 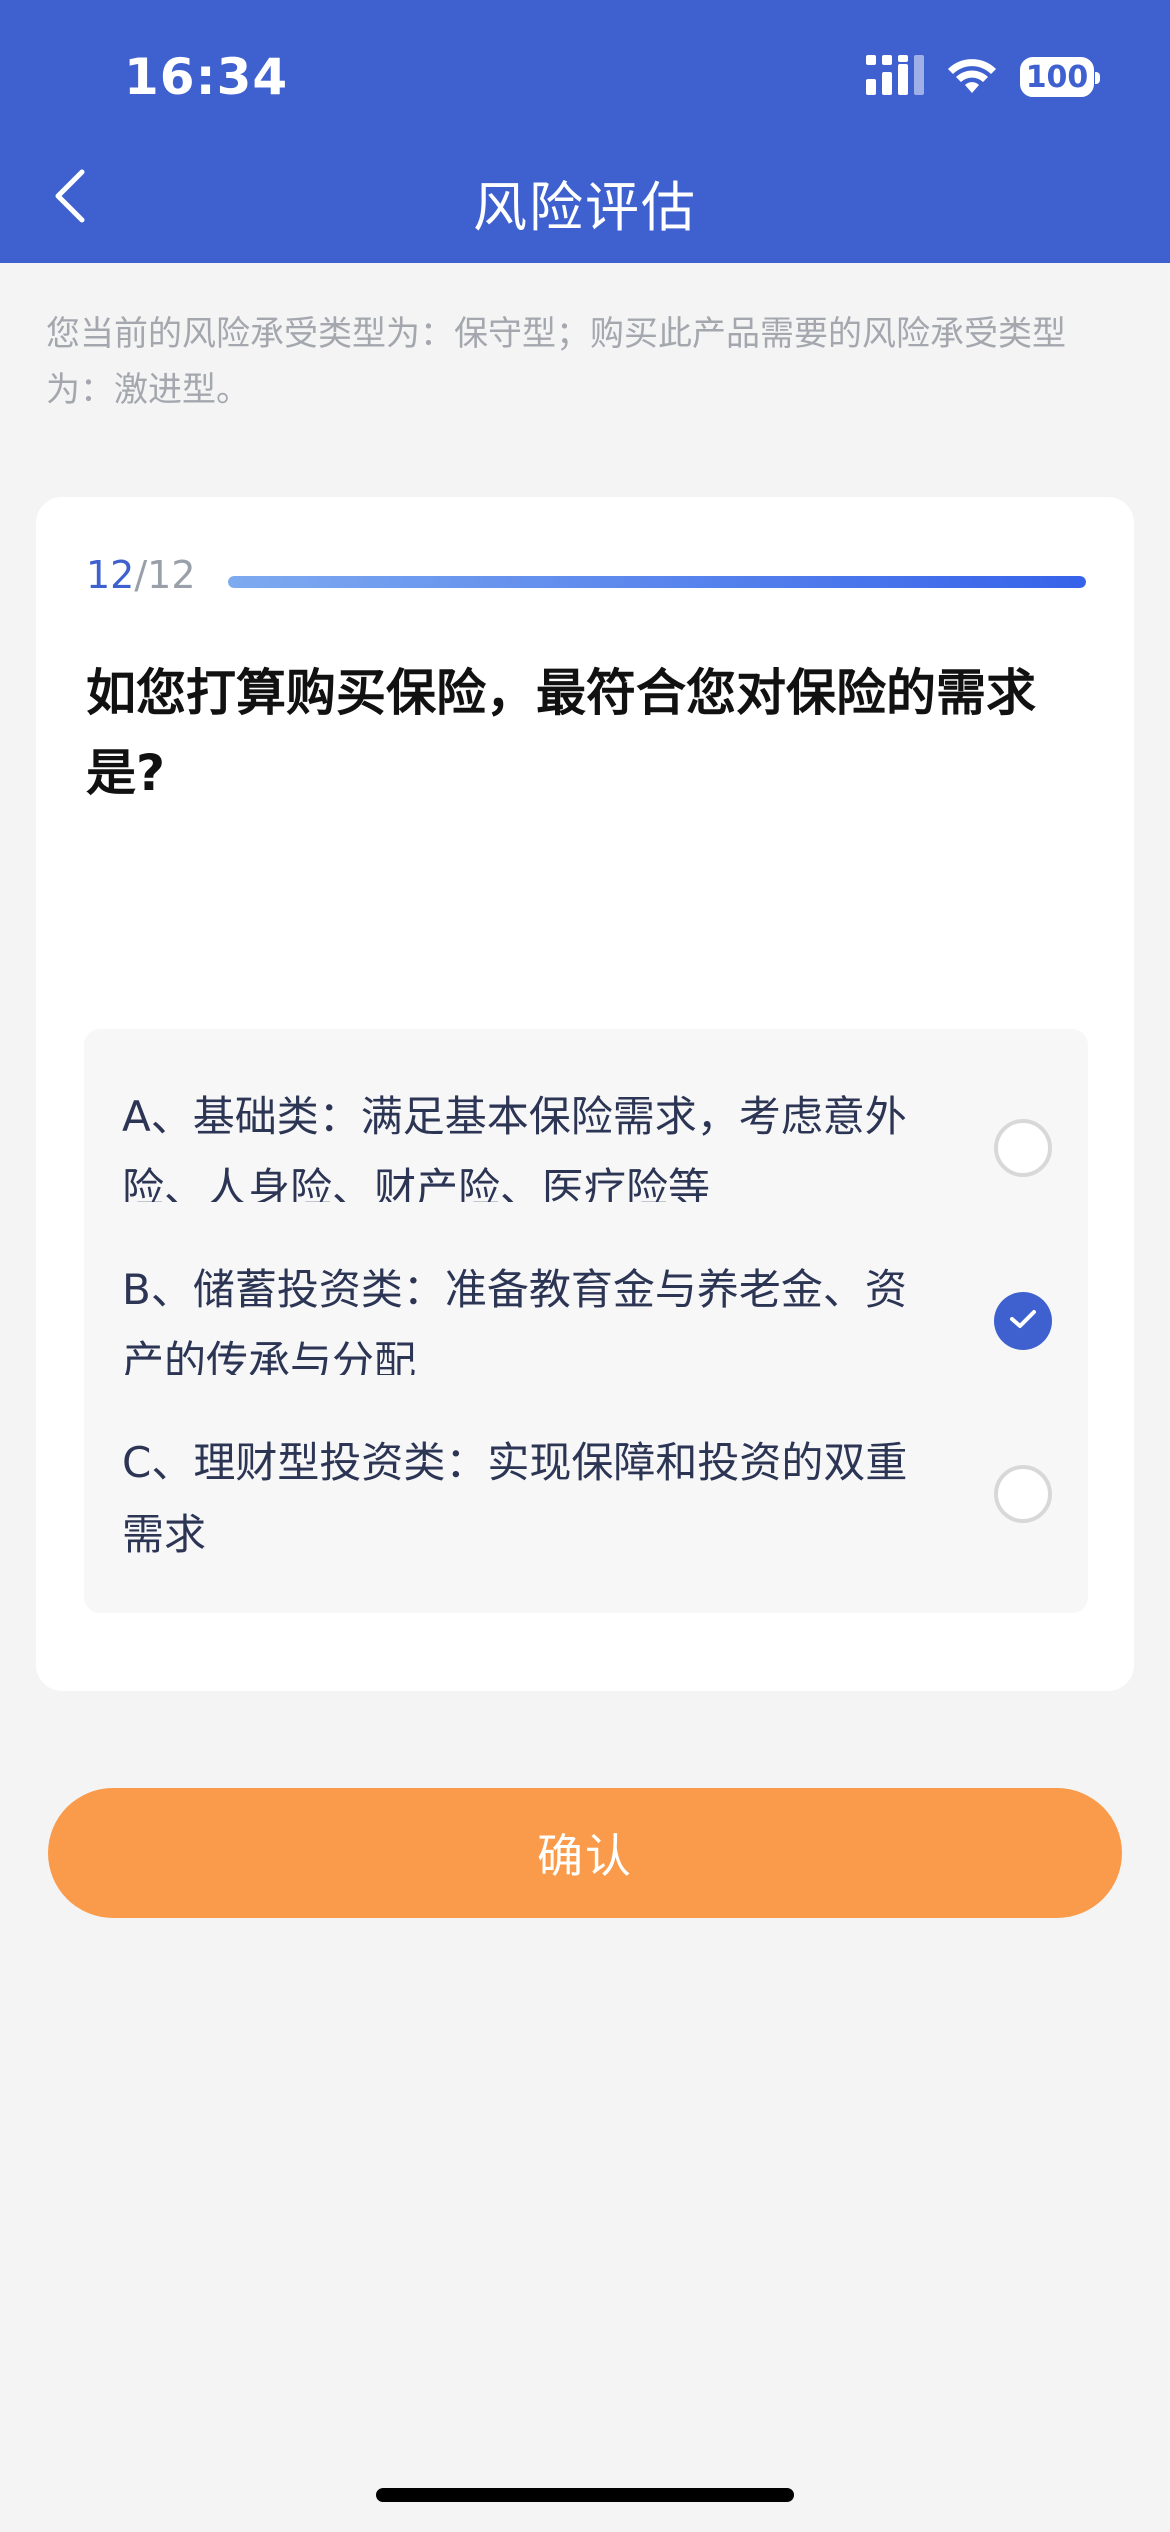 I want to click on option-a-radio, so click(x=1023, y=1148).